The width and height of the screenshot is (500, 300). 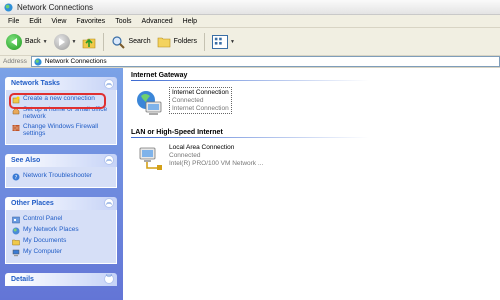 I want to click on link-my-computer: My Computer, so click(x=62, y=252).